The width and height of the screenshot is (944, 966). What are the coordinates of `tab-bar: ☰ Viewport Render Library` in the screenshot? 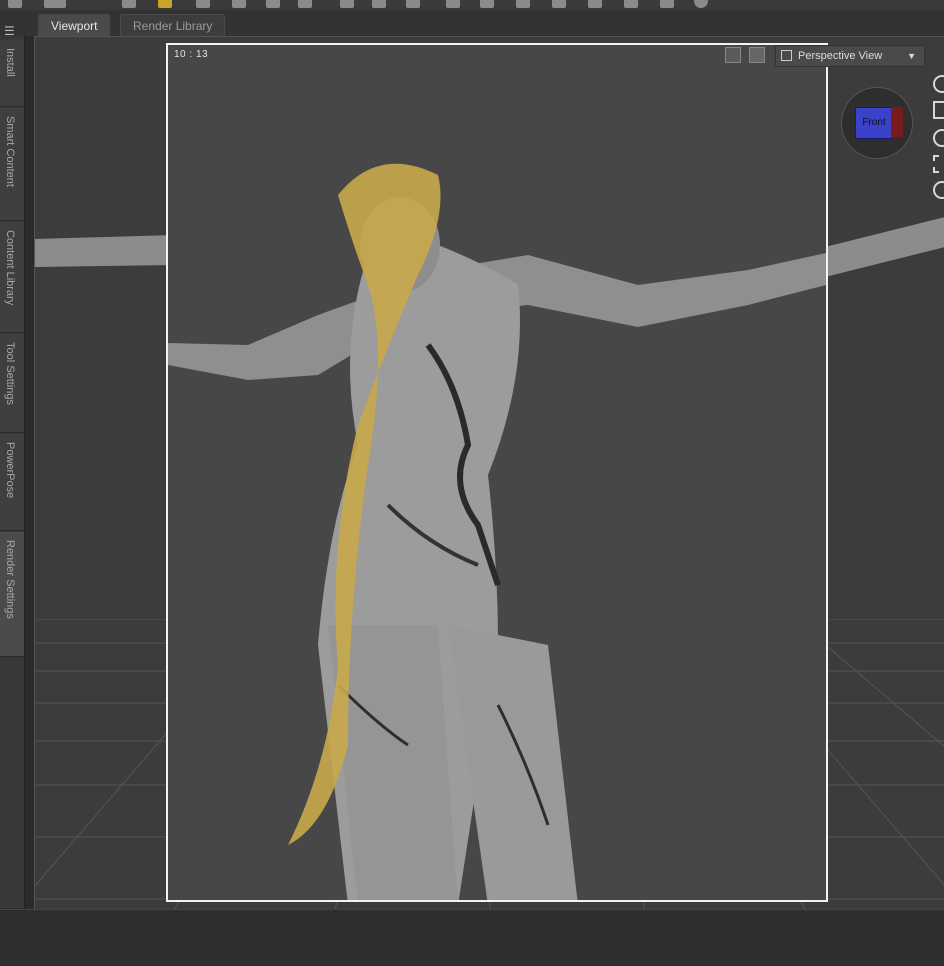 It's located at (472, 24).